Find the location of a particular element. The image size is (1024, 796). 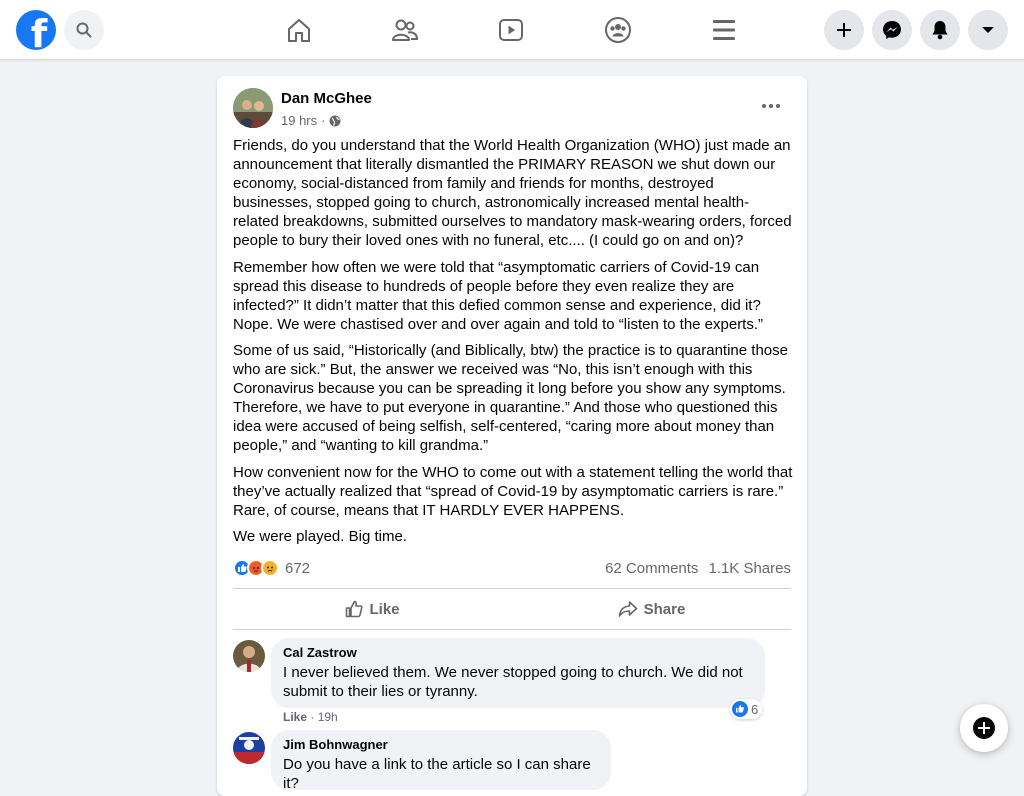

sad-reaction-icon is located at coordinates (270, 568).